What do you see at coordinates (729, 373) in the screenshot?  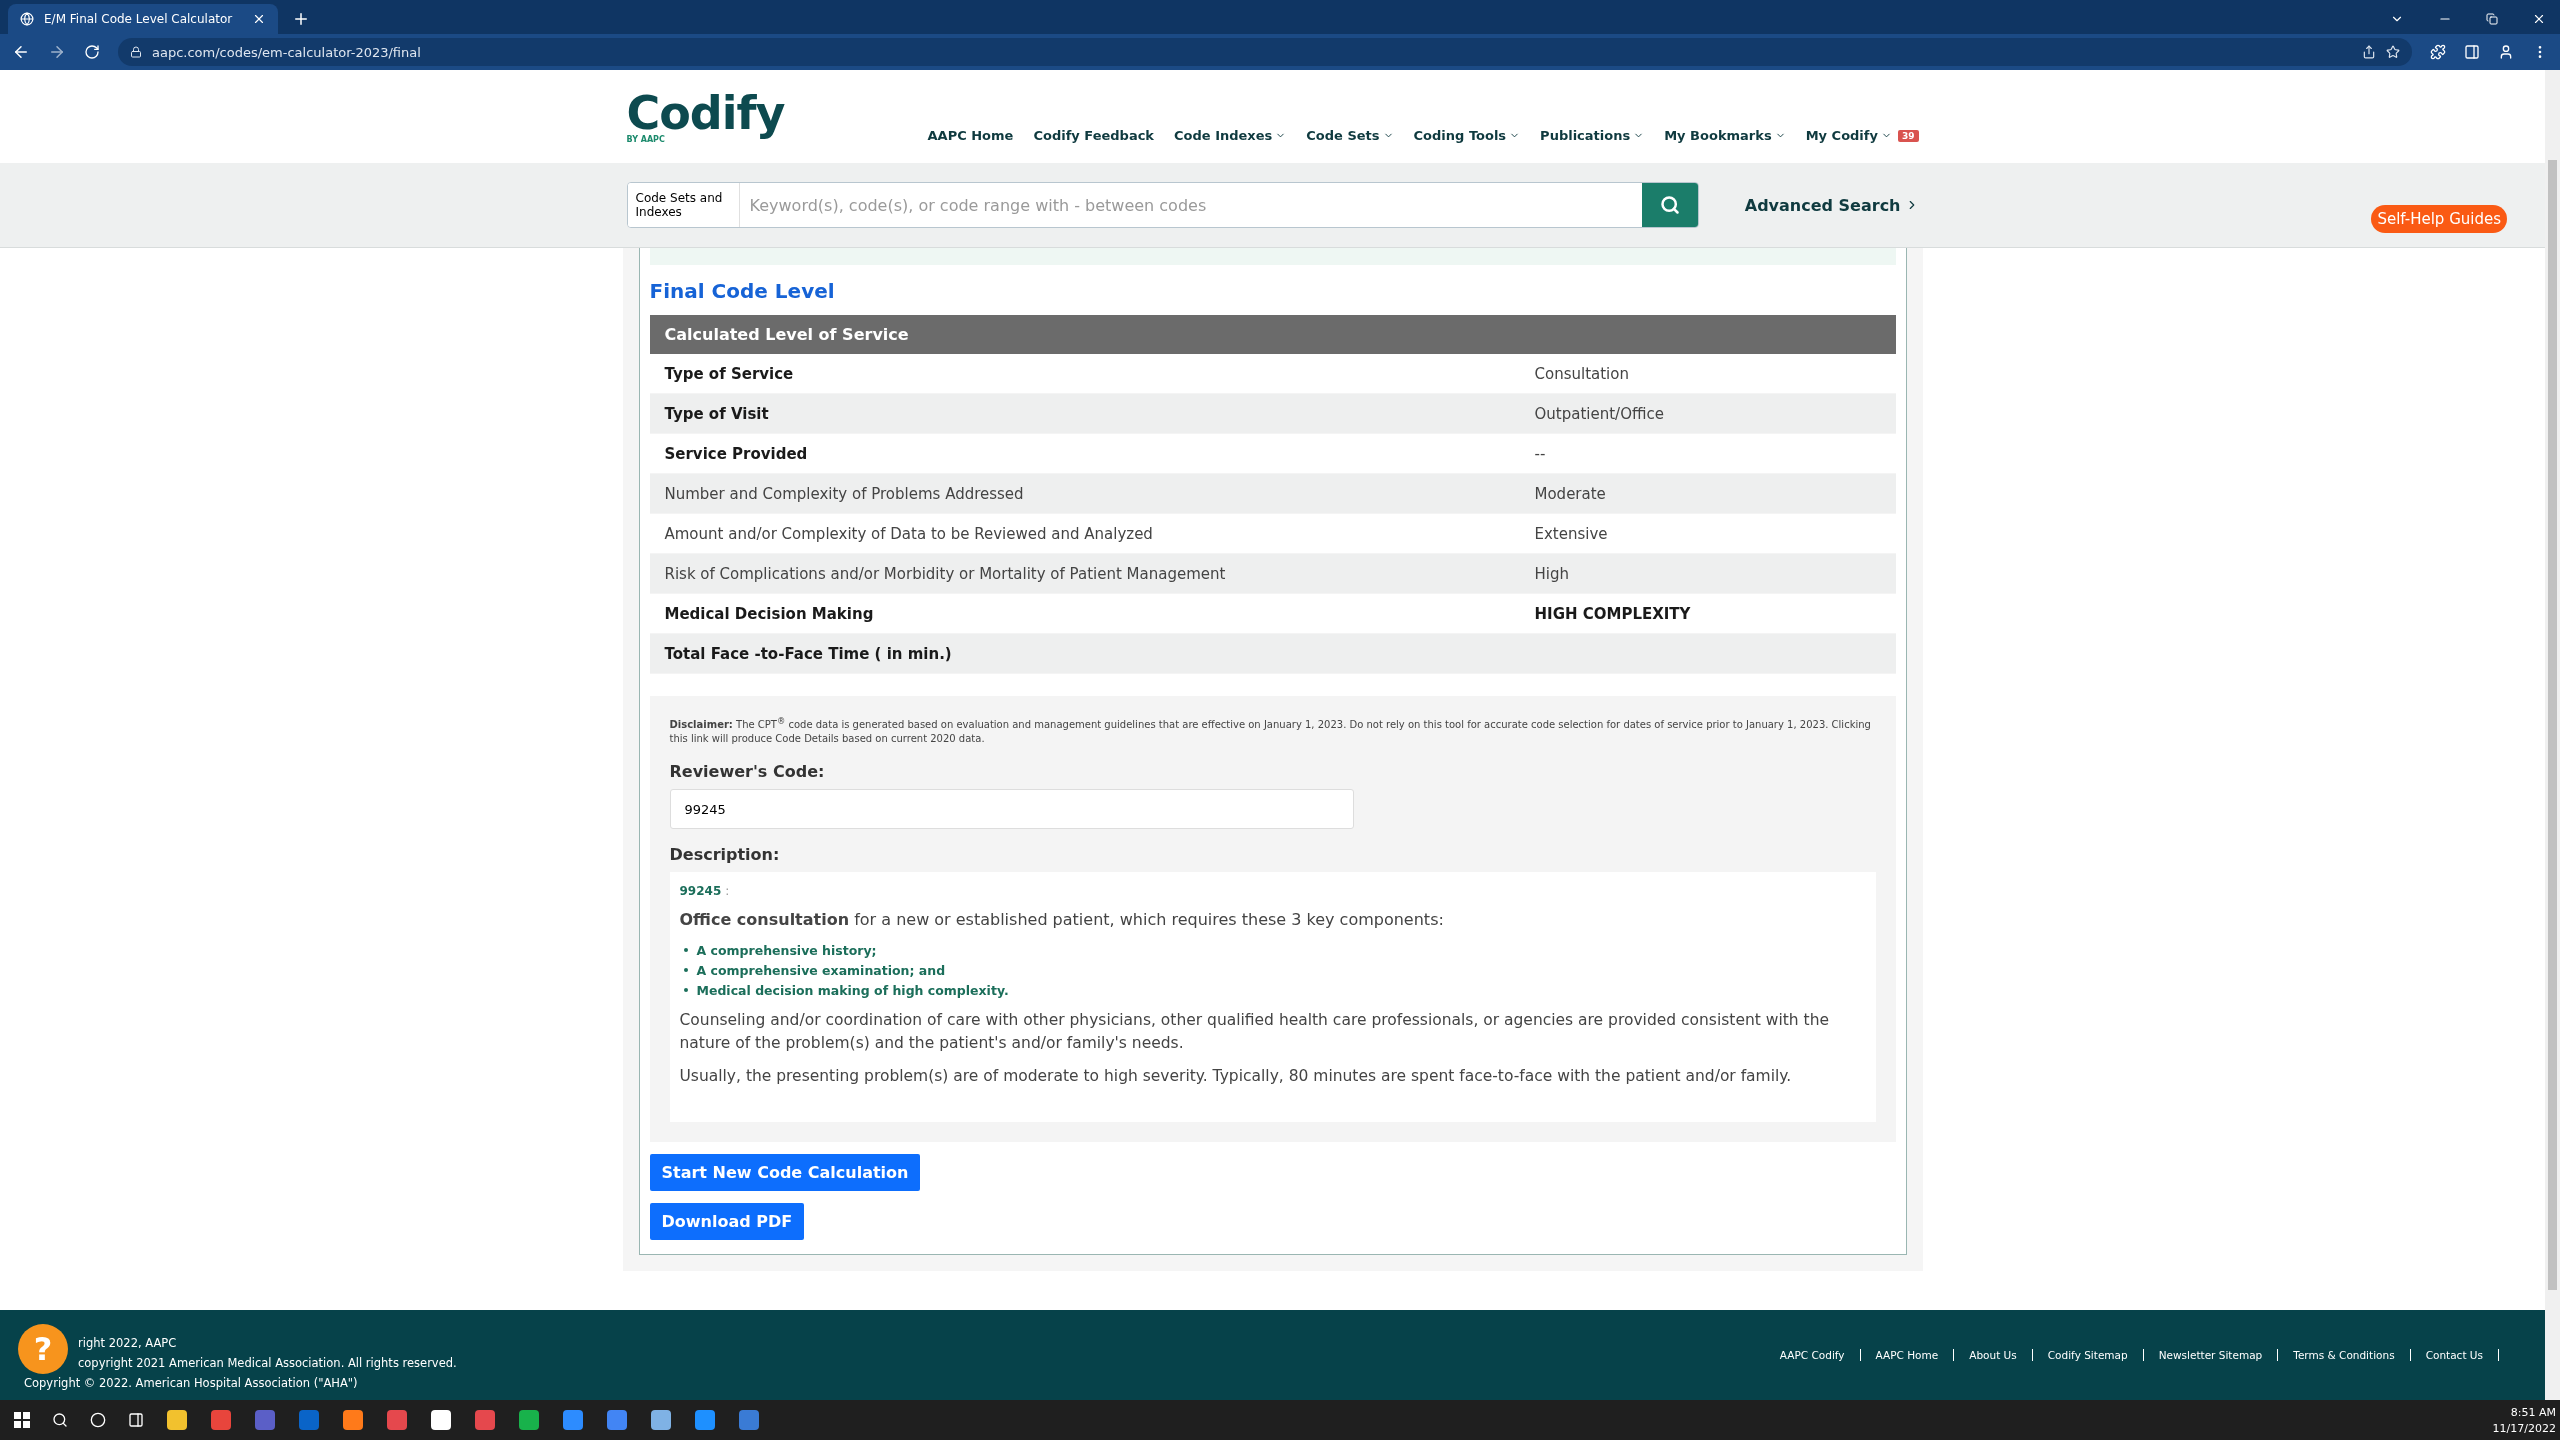 I see `row-label: Type of Service` at bounding box center [729, 373].